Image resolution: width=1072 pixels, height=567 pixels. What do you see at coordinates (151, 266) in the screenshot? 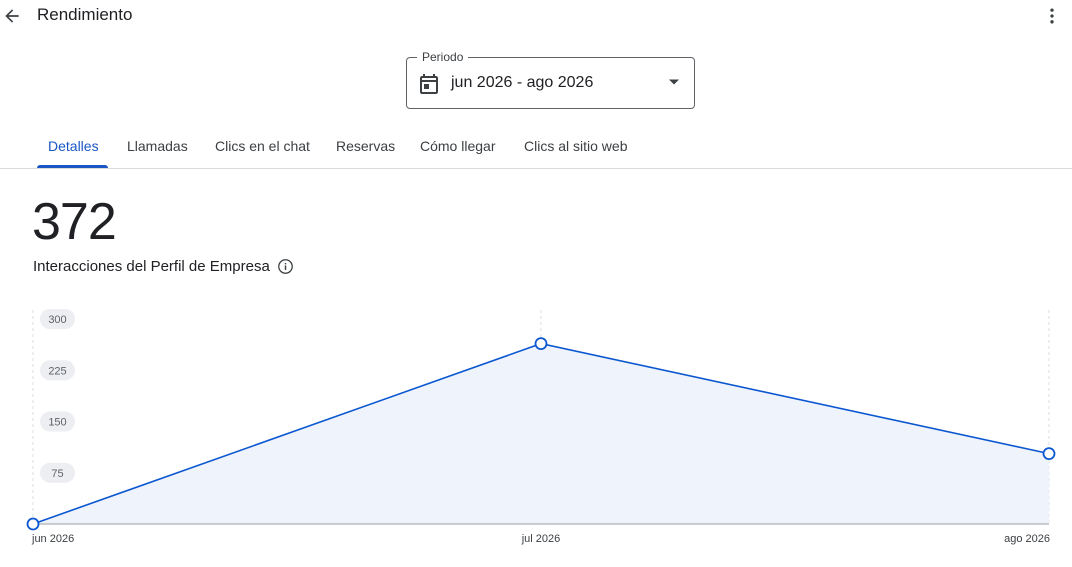
I see `metric-label: Interacciones del Perfil de Empresa` at bounding box center [151, 266].